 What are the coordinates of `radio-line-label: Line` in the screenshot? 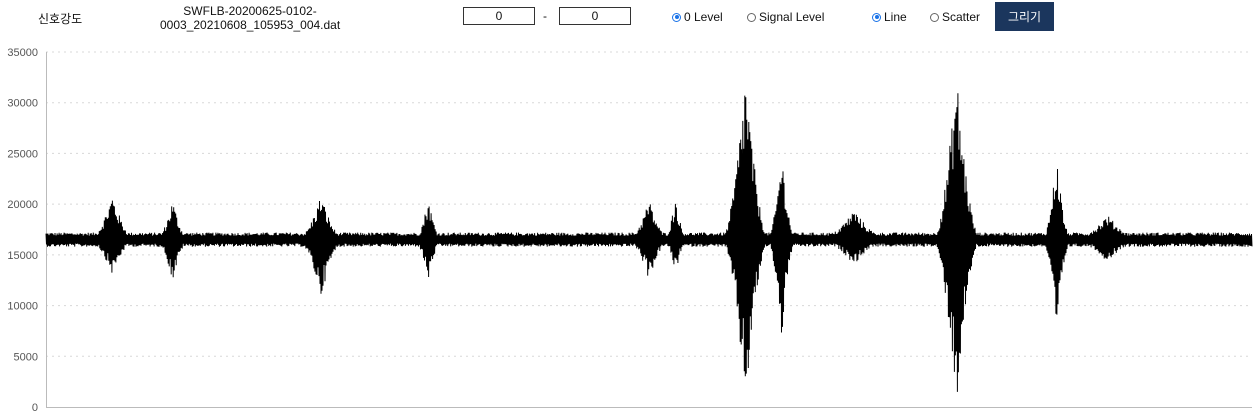 It's located at (895, 17).